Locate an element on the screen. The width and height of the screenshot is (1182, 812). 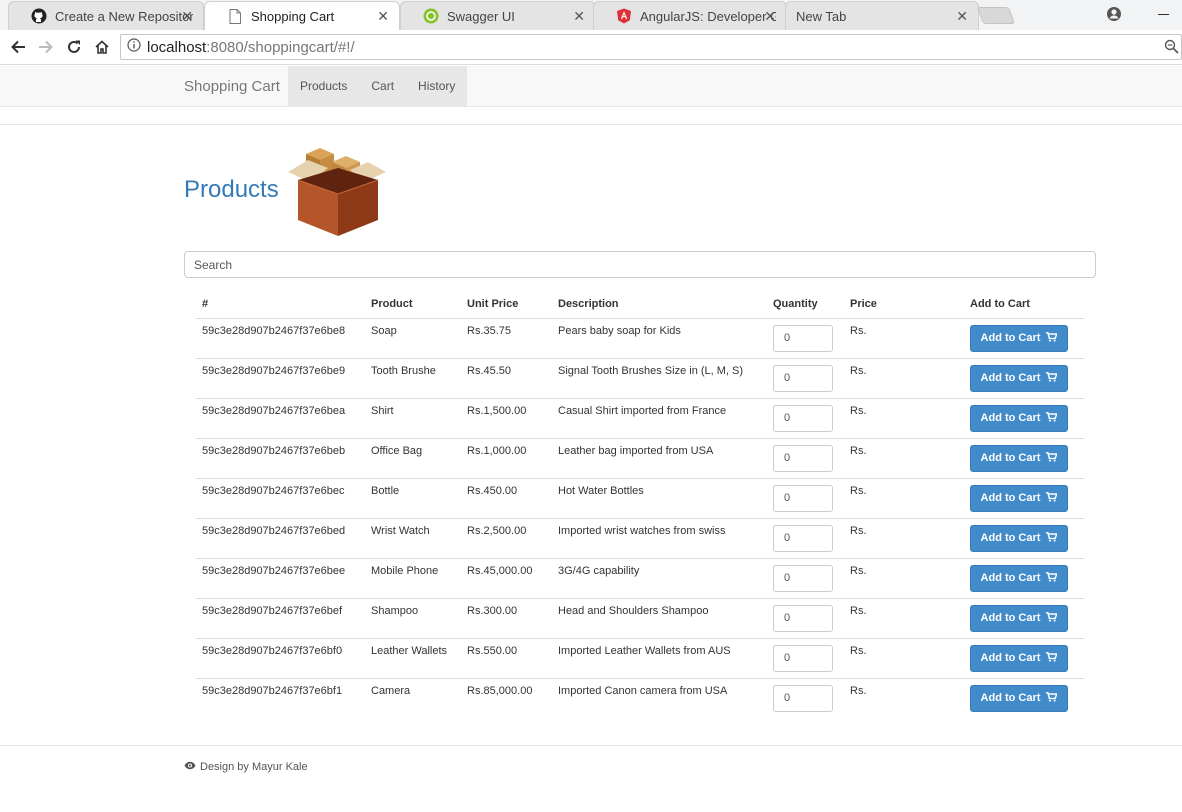
browser-tab-angularjs: AngularJS: Developer Gu ✕ is located at coordinates (690, 15).